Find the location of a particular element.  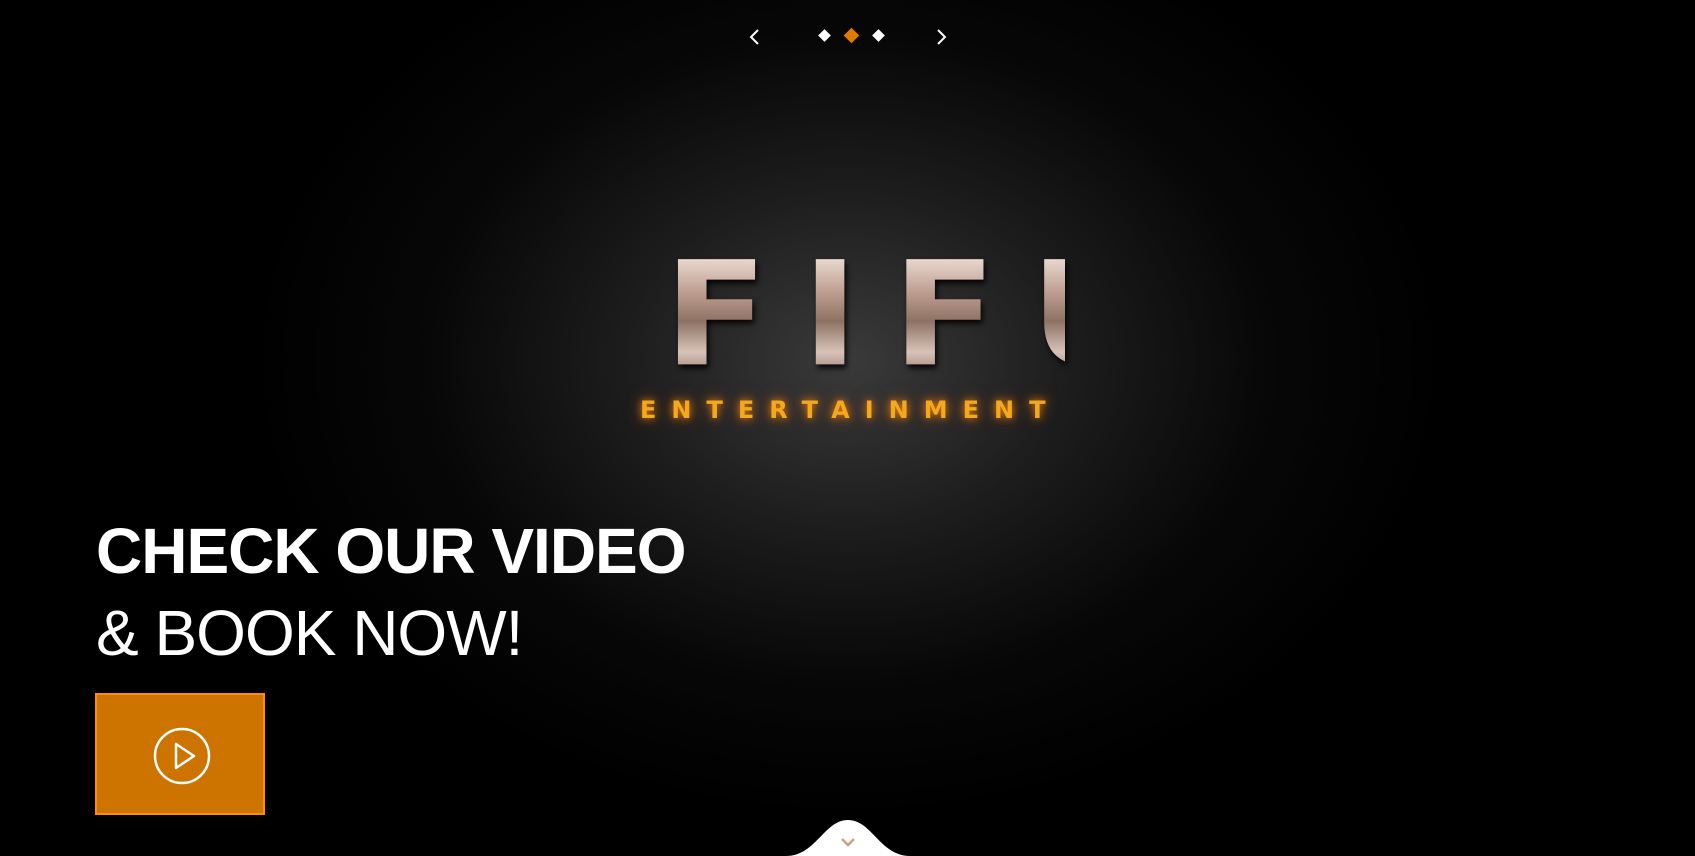

chevron-right-icon is located at coordinates (942, 37).